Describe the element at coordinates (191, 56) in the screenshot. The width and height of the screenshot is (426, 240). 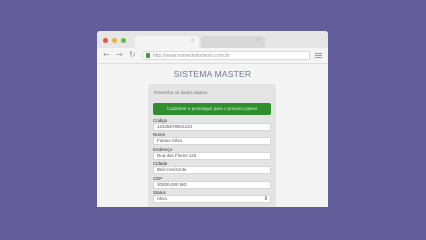
I see `url-text: http://www.nomedodominio.com.br` at that location.